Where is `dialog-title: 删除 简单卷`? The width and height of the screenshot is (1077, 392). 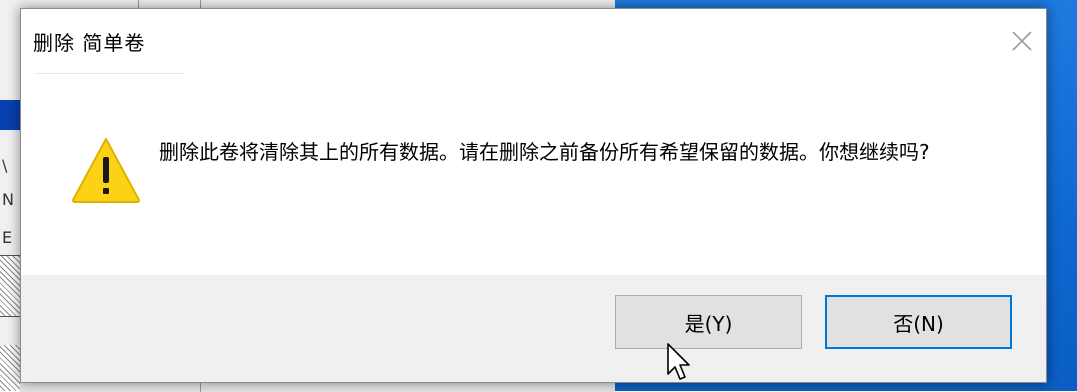 dialog-title: 删除 简单卷 is located at coordinates (89, 43).